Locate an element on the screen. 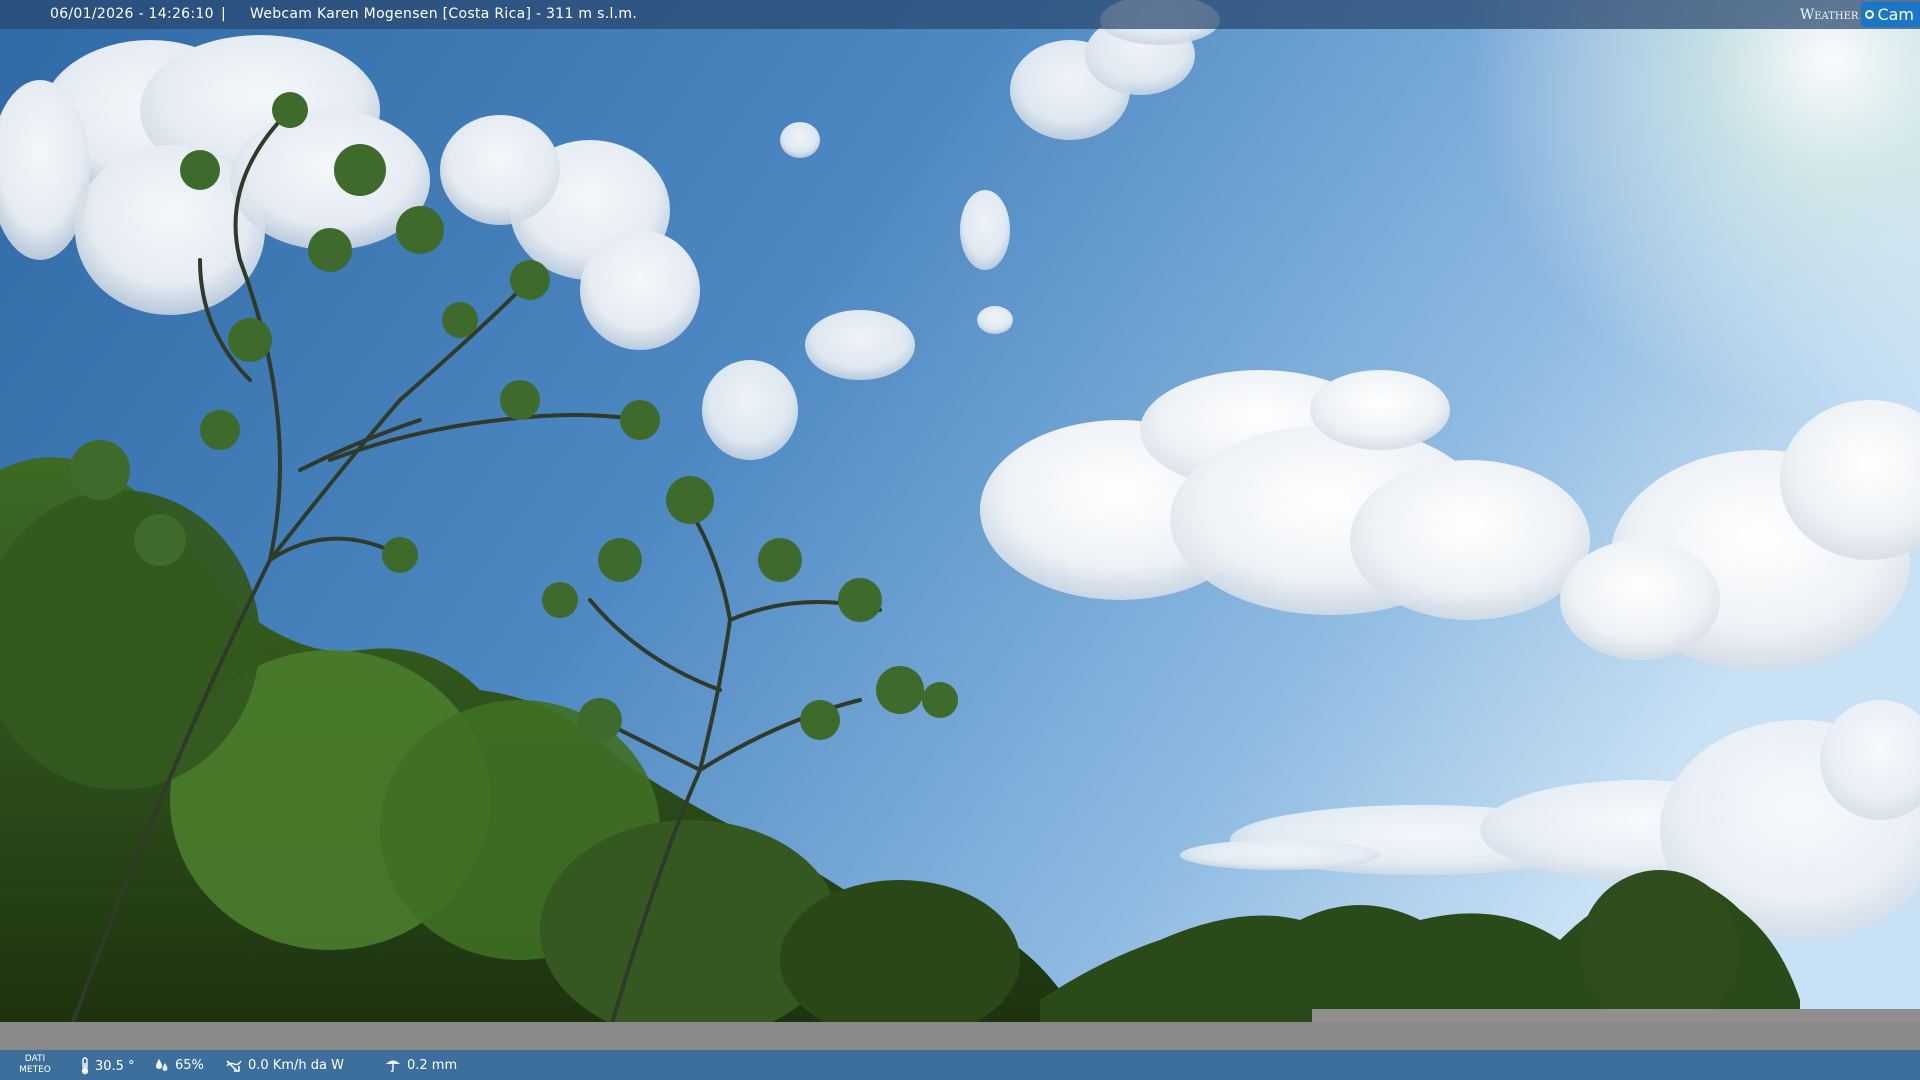 Image resolution: width=1920 pixels, height=1080 pixels. humidity-icon is located at coordinates (162, 1065).